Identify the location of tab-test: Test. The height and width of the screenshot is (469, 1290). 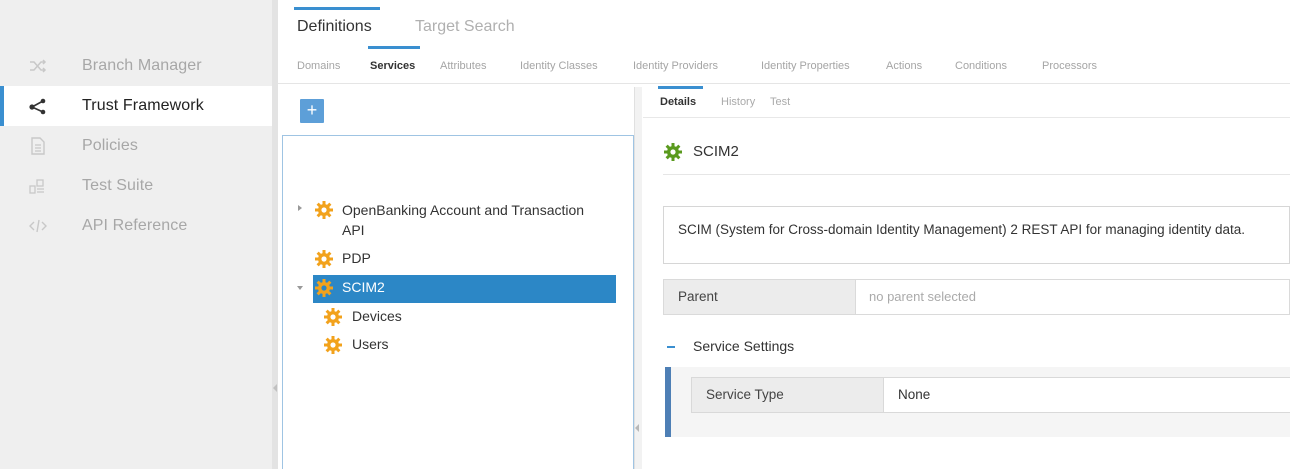
(780, 102).